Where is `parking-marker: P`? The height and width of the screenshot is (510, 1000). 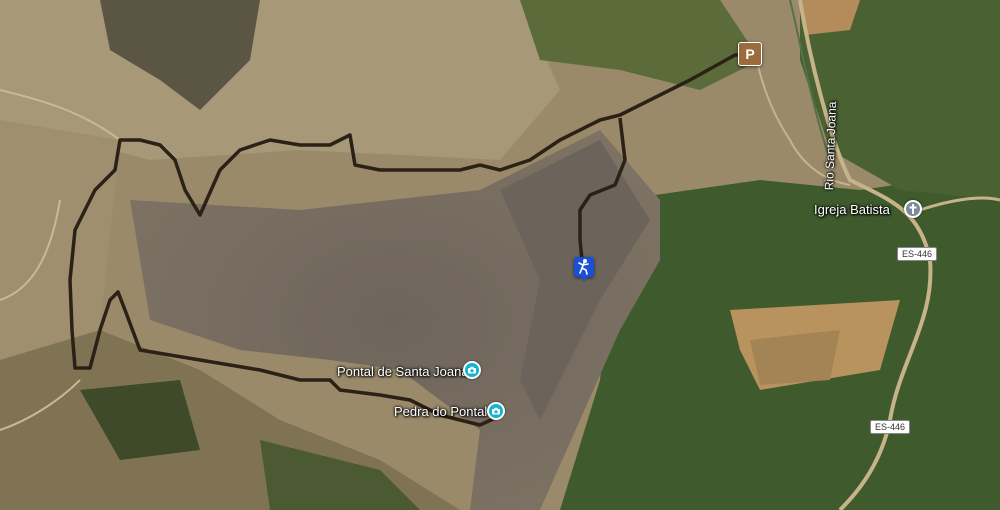 parking-marker: P is located at coordinates (750, 54).